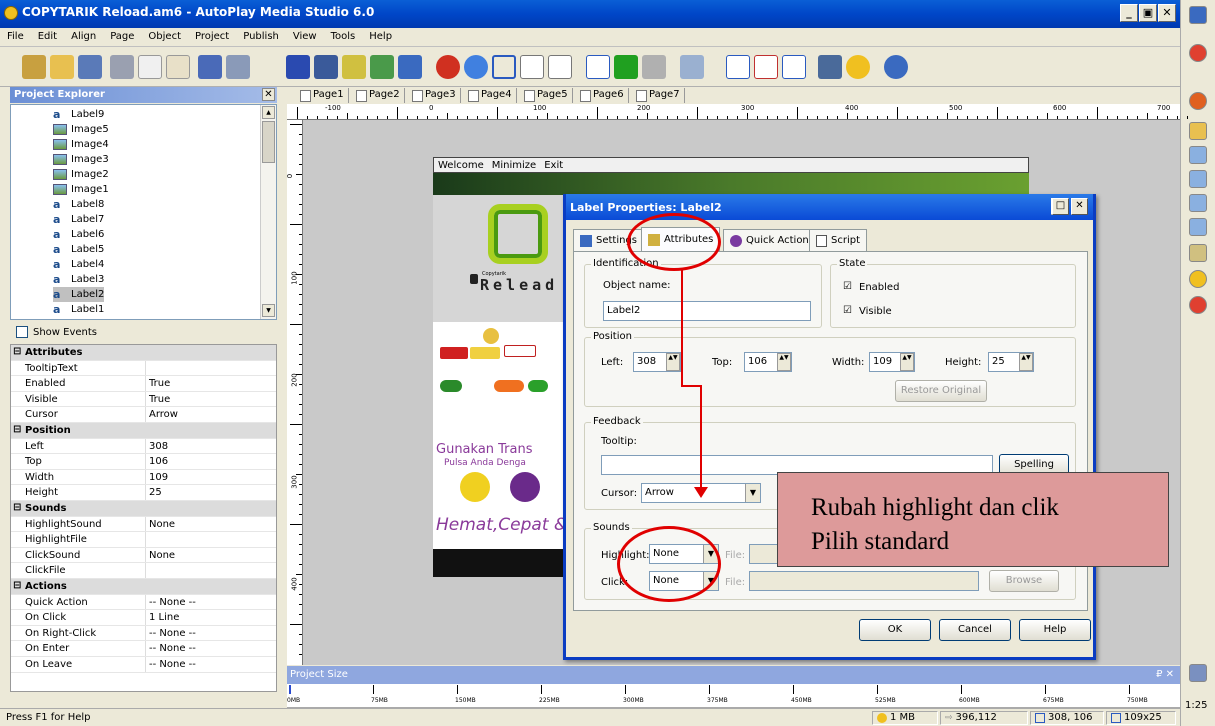  What do you see at coordinates (143, 524) in the screenshot?
I see `property-row: HighlightSound None` at bounding box center [143, 524].